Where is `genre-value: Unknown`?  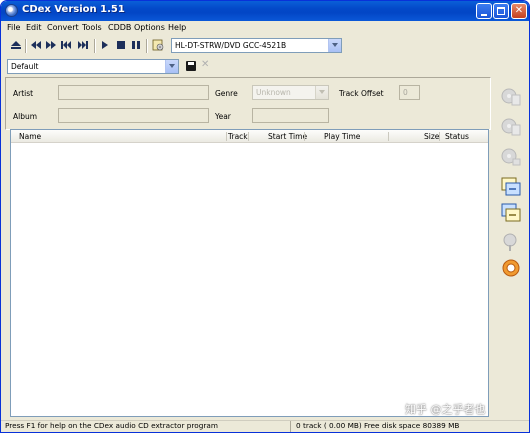
genre-value: Unknown is located at coordinates (273, 92).